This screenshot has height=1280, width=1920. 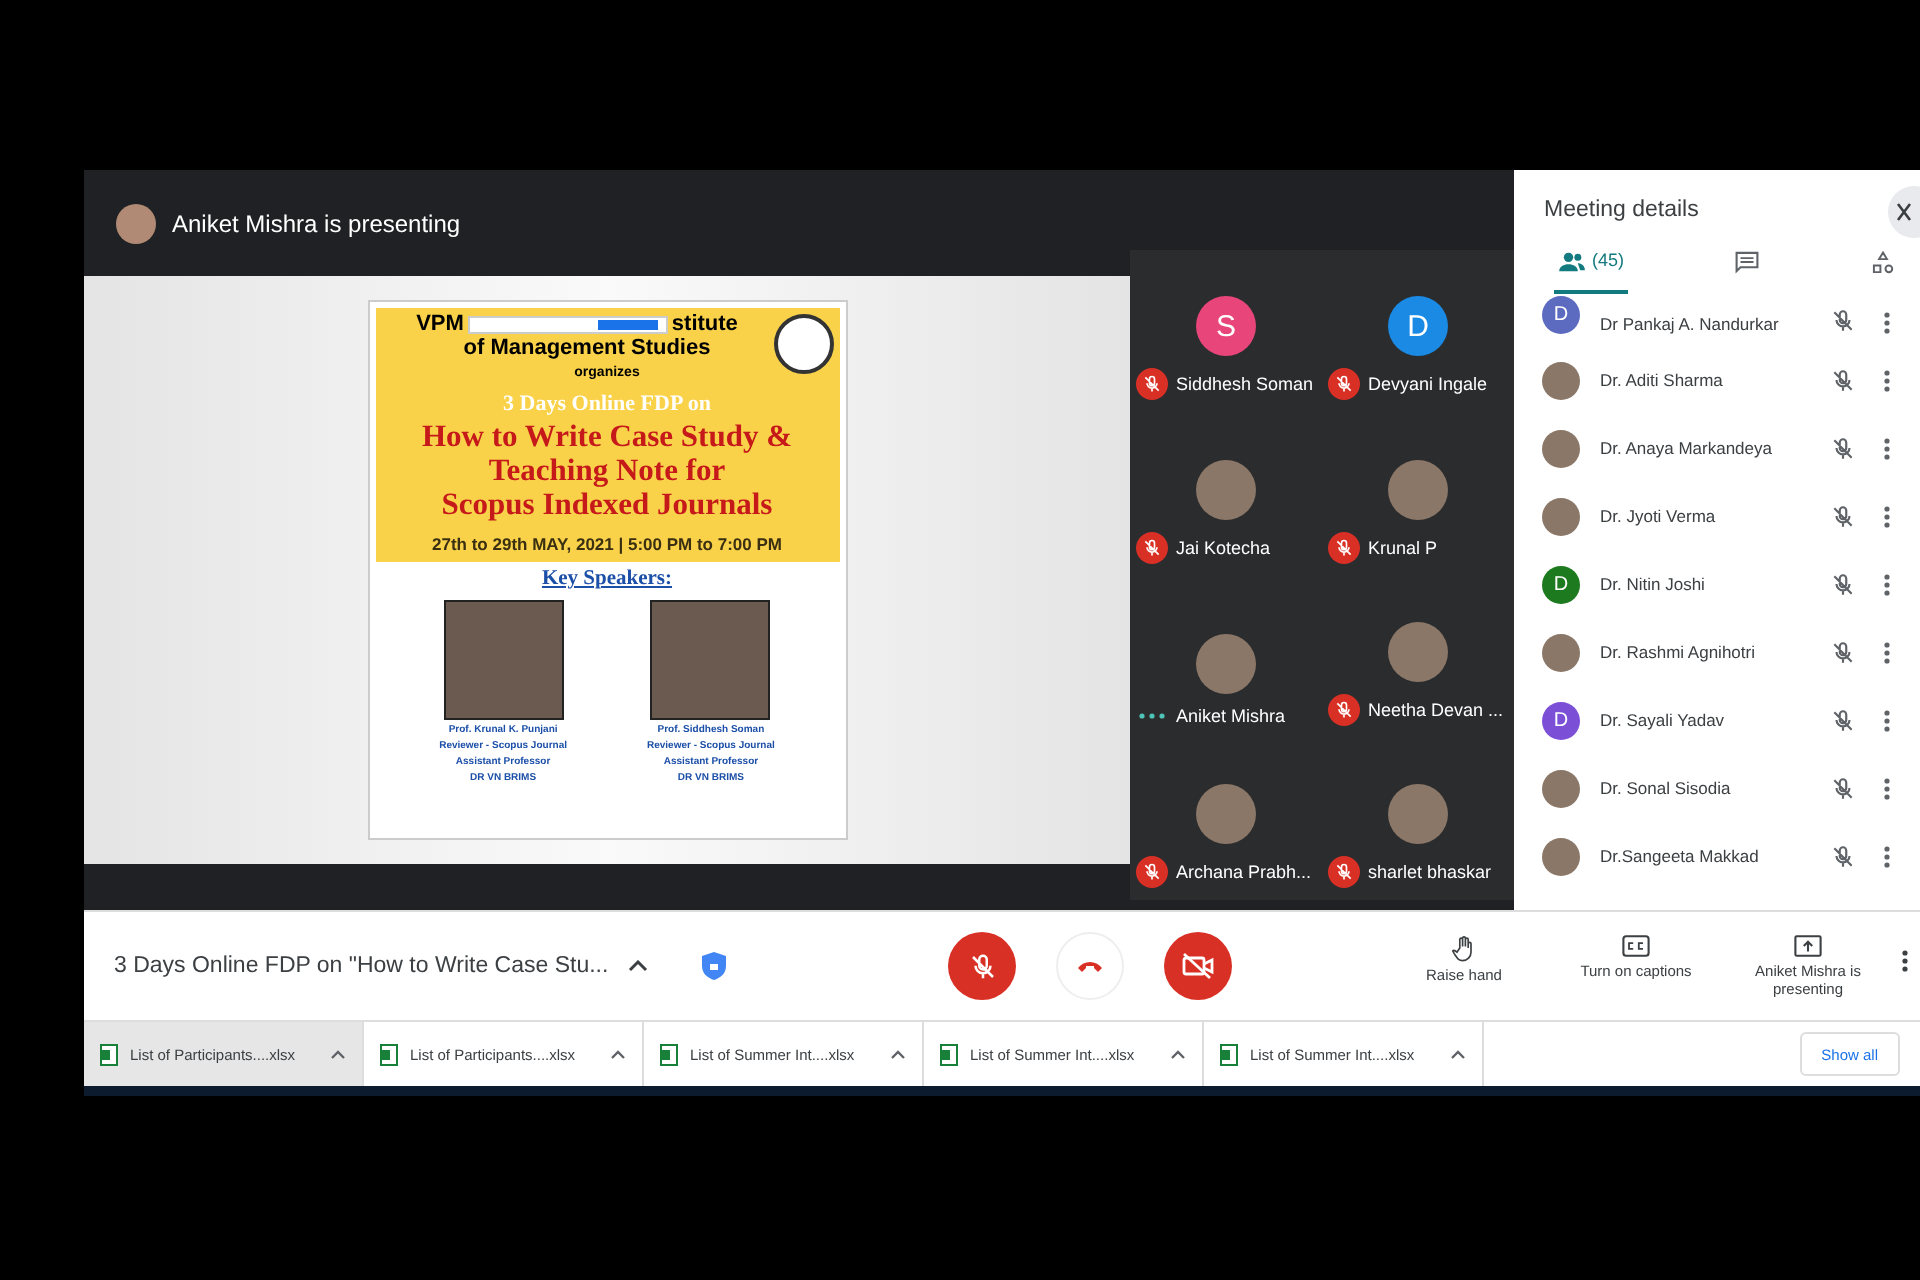 What do you see at coordinates (1464, 948) in the screenshot?
I see `hand-icon` at bounding box center [1464, 948].